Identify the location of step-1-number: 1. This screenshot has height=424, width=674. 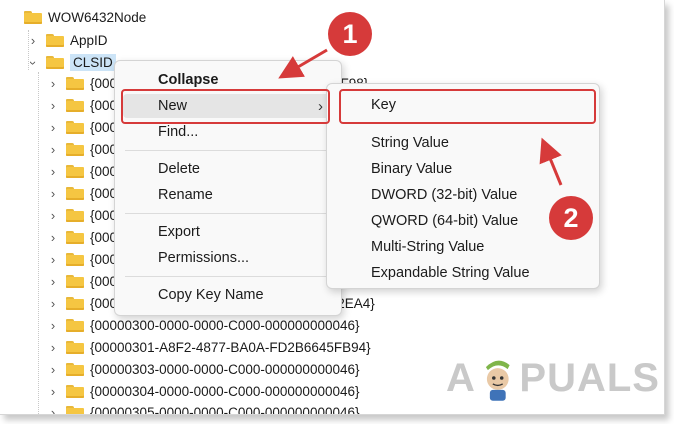
(350, 33).